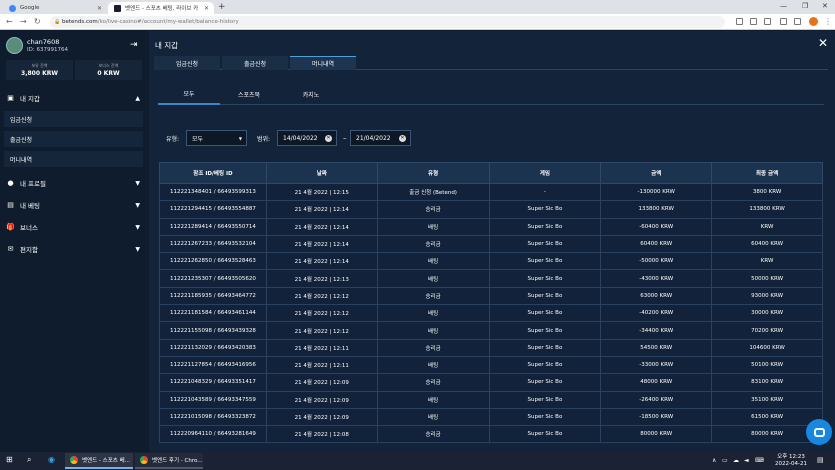  I want to click on close-icon: ✕, so click(823, 43).